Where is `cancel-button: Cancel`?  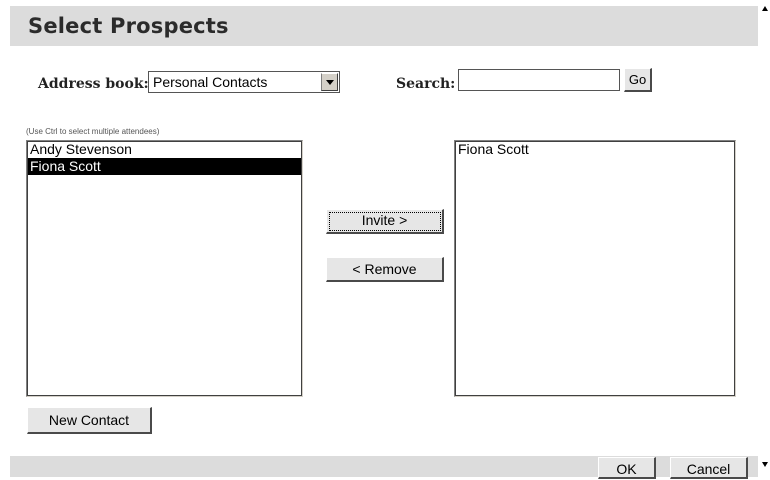 cancel-button: Cancel is located at coordinates (709, 468).